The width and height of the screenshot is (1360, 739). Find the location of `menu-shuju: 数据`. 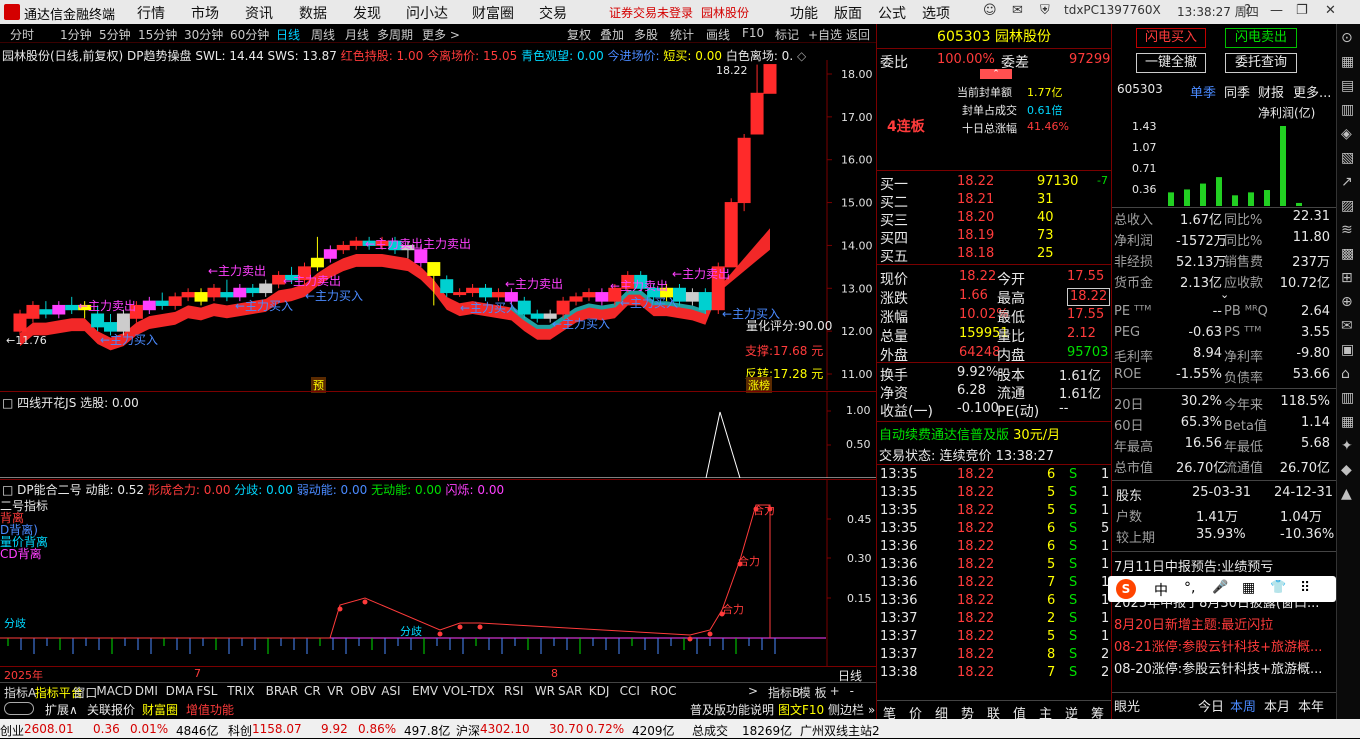

menu-shuju: 数据 is located at coordinates (313, 13).